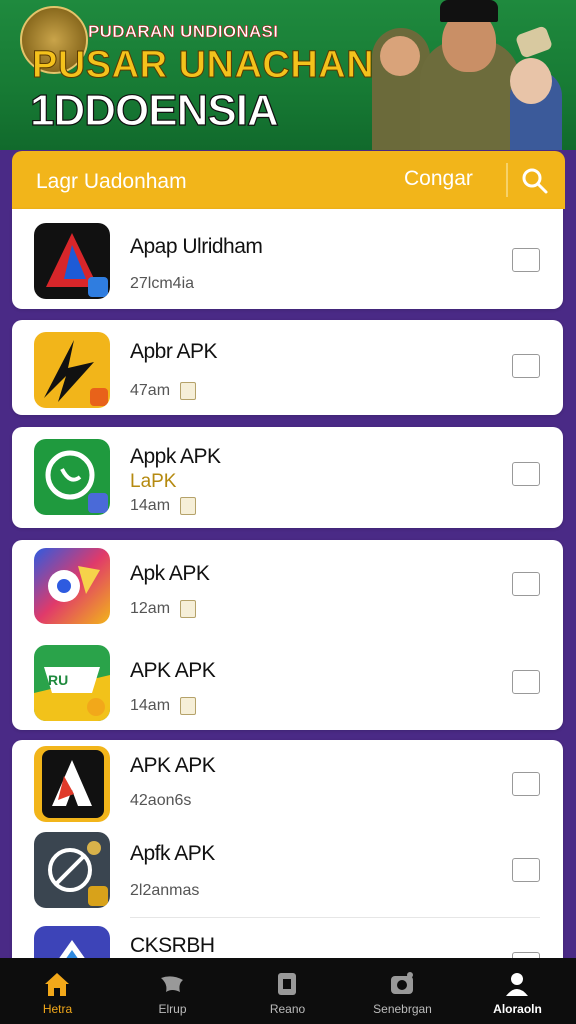 The height and width of the screenshot is (1024, 576). I want to click on app-tag: LaPK, so click(153, 481).